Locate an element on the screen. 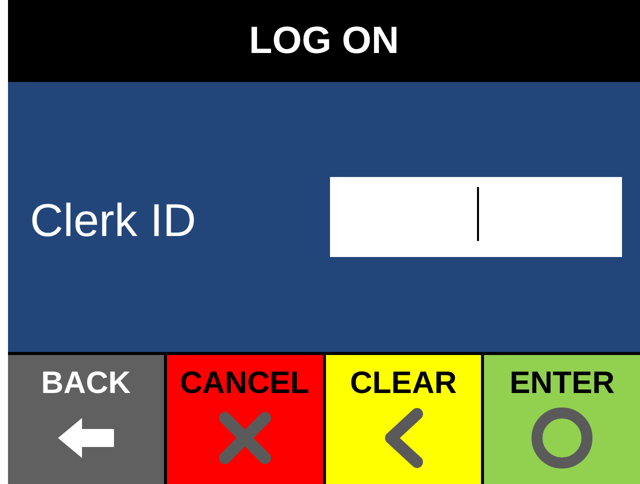  enter-button: ENTER is located at coordinates (562, 419).